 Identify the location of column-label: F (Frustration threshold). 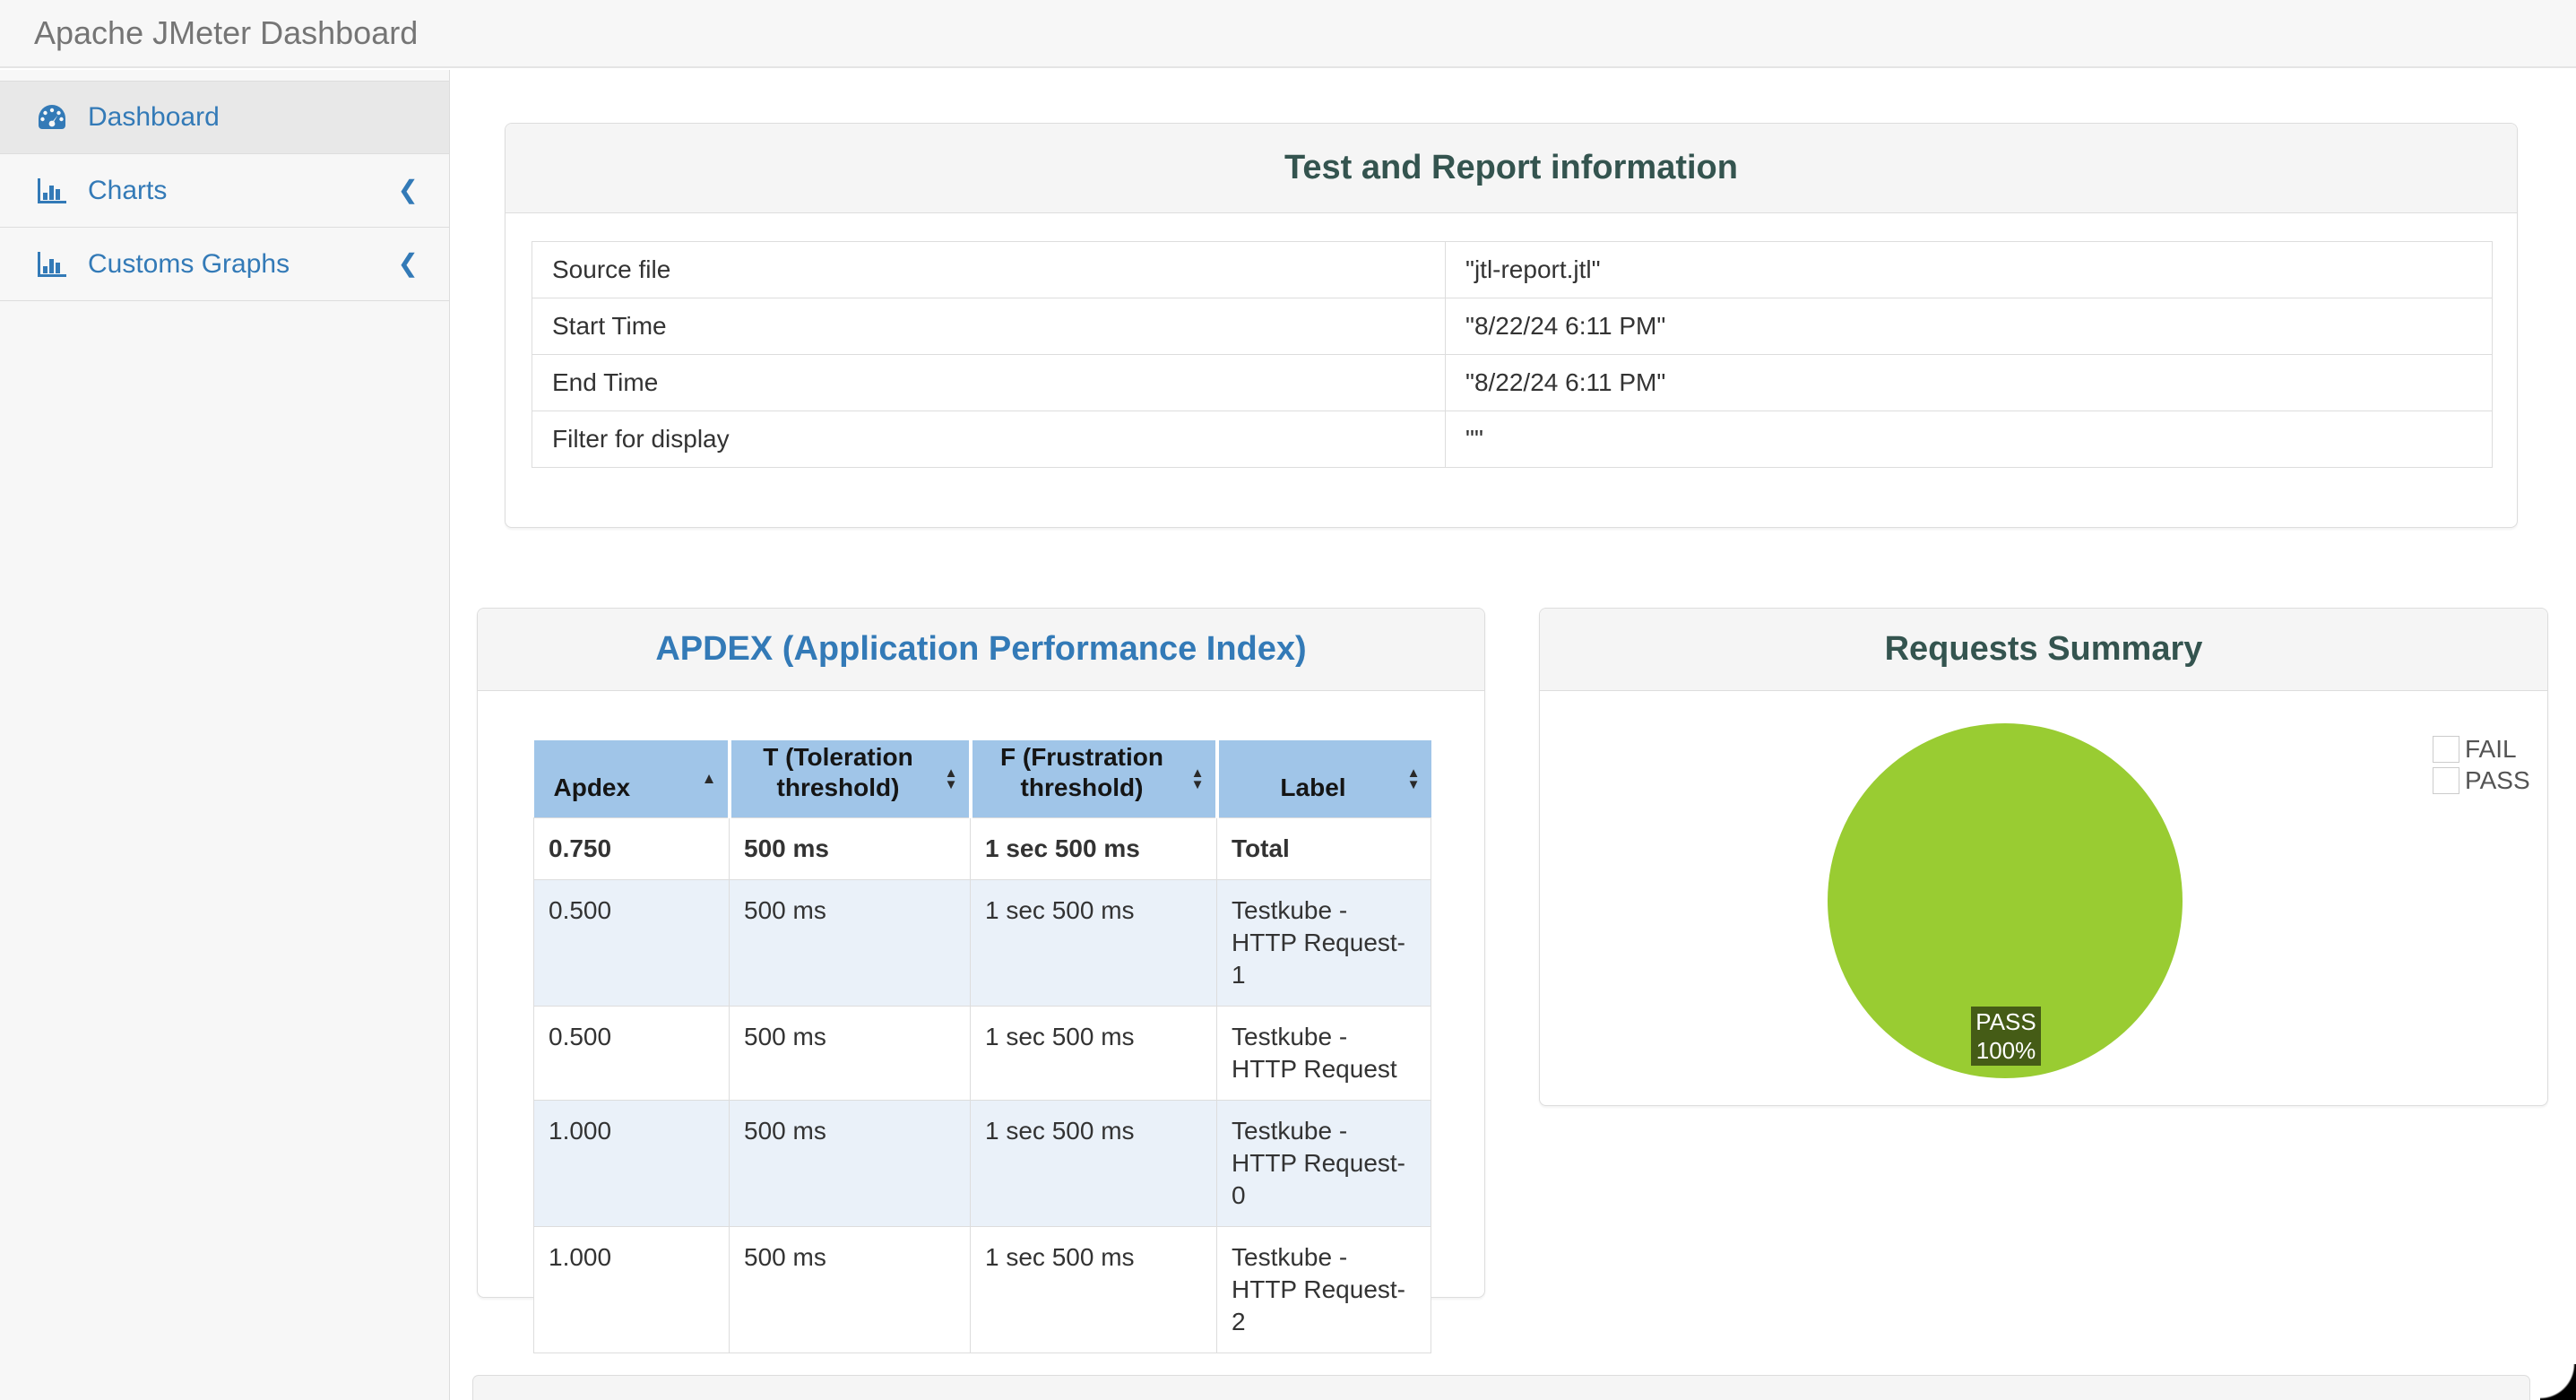
(1081, 771).